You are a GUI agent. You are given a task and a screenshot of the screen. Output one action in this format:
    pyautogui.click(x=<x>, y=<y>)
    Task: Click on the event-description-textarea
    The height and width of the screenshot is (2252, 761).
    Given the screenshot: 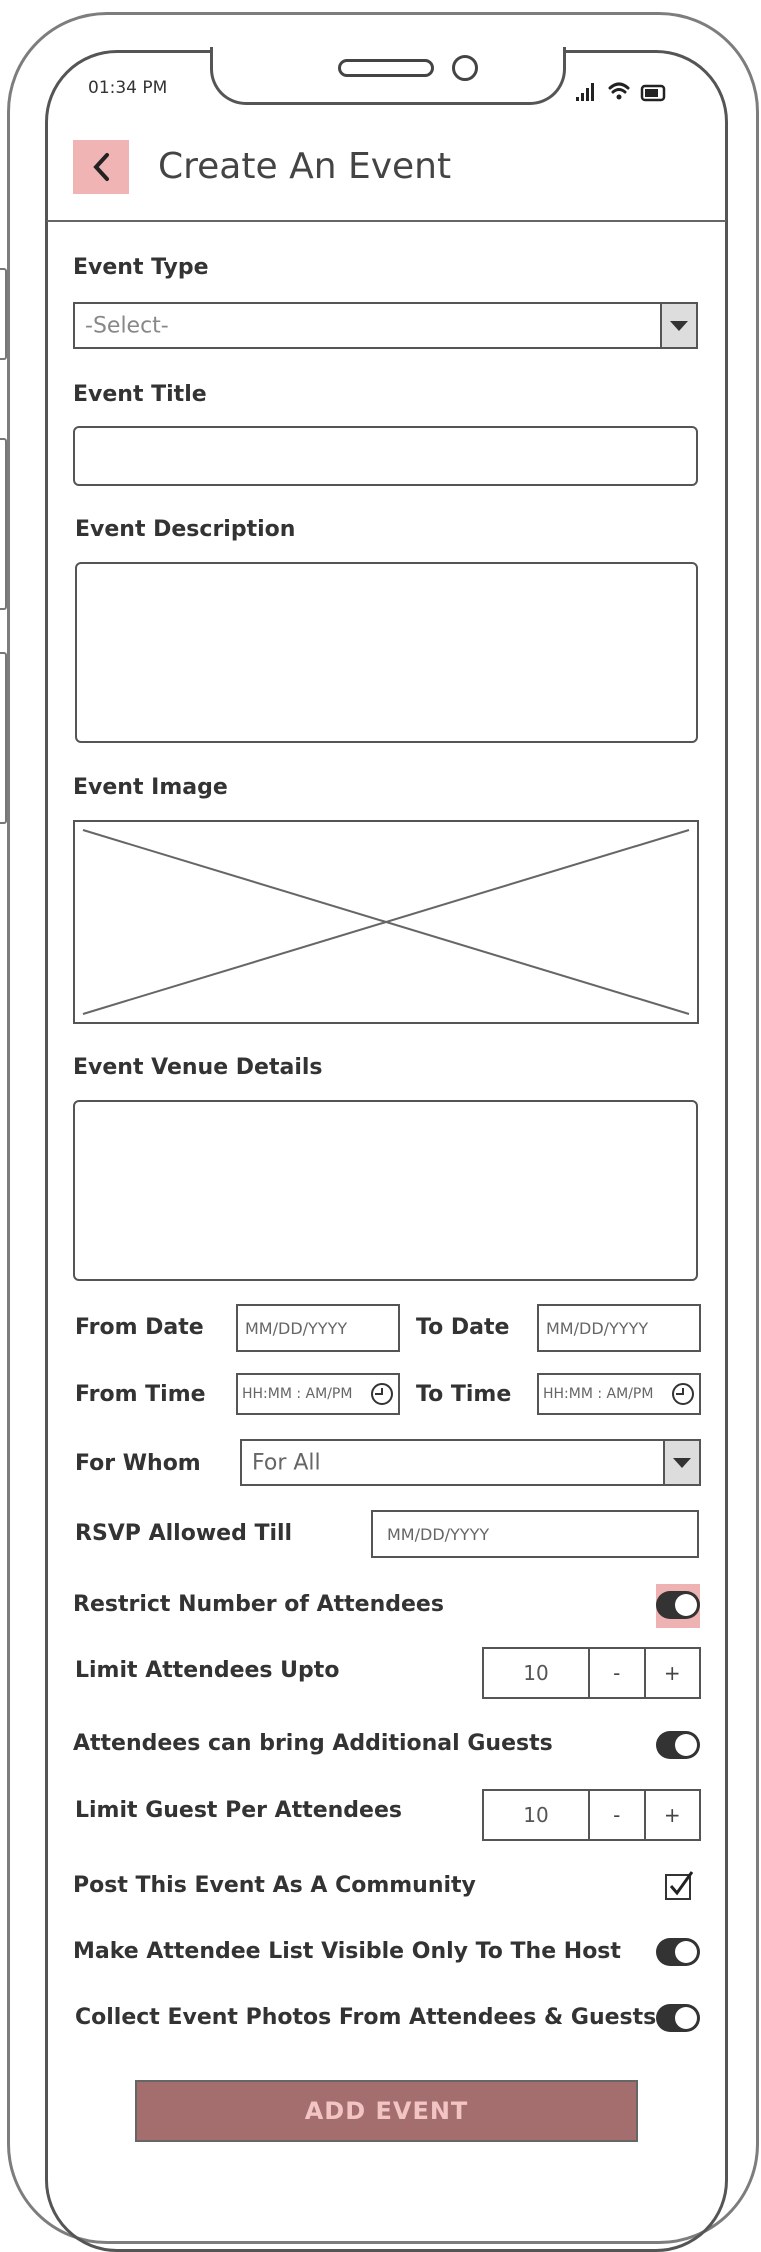 What is the action you would take?
    pyautogui.click(x=386, y=652)
    